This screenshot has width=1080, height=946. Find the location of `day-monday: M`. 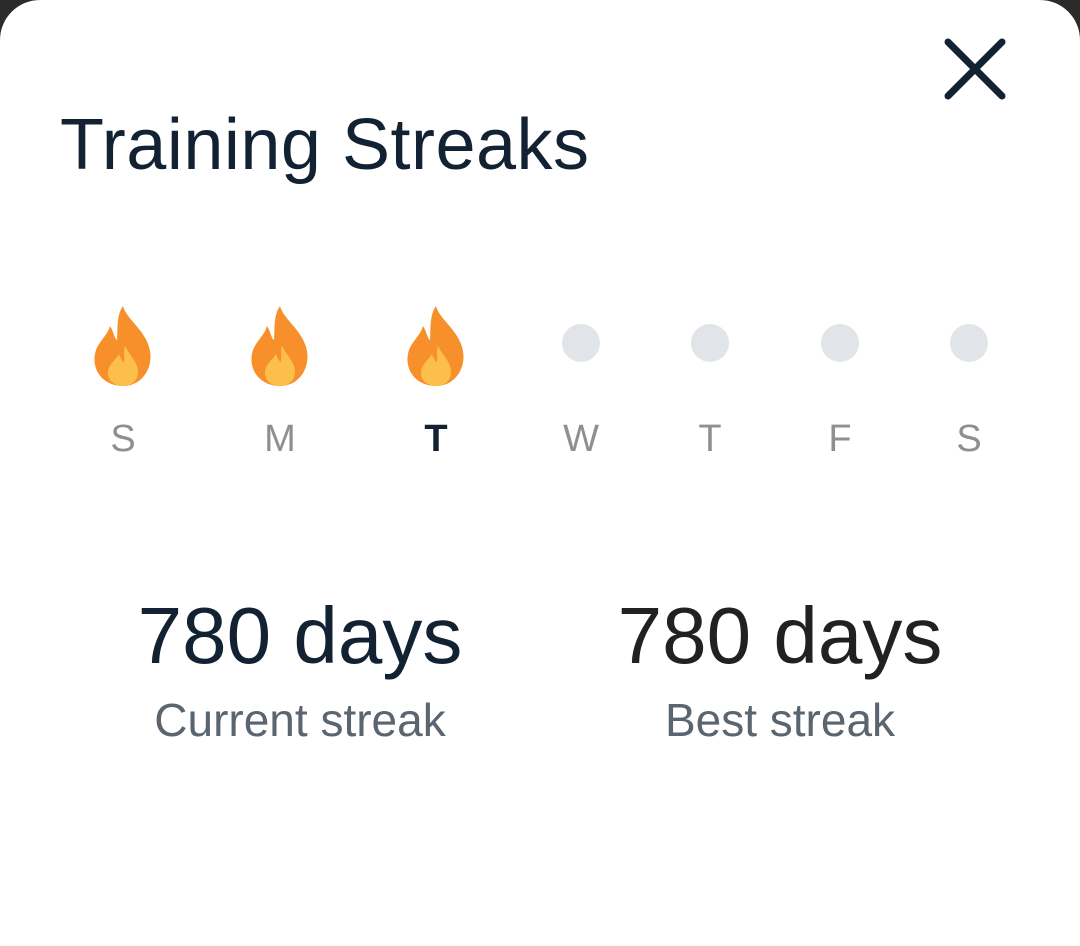

day-monday: M is located at coordinates (280, 386).